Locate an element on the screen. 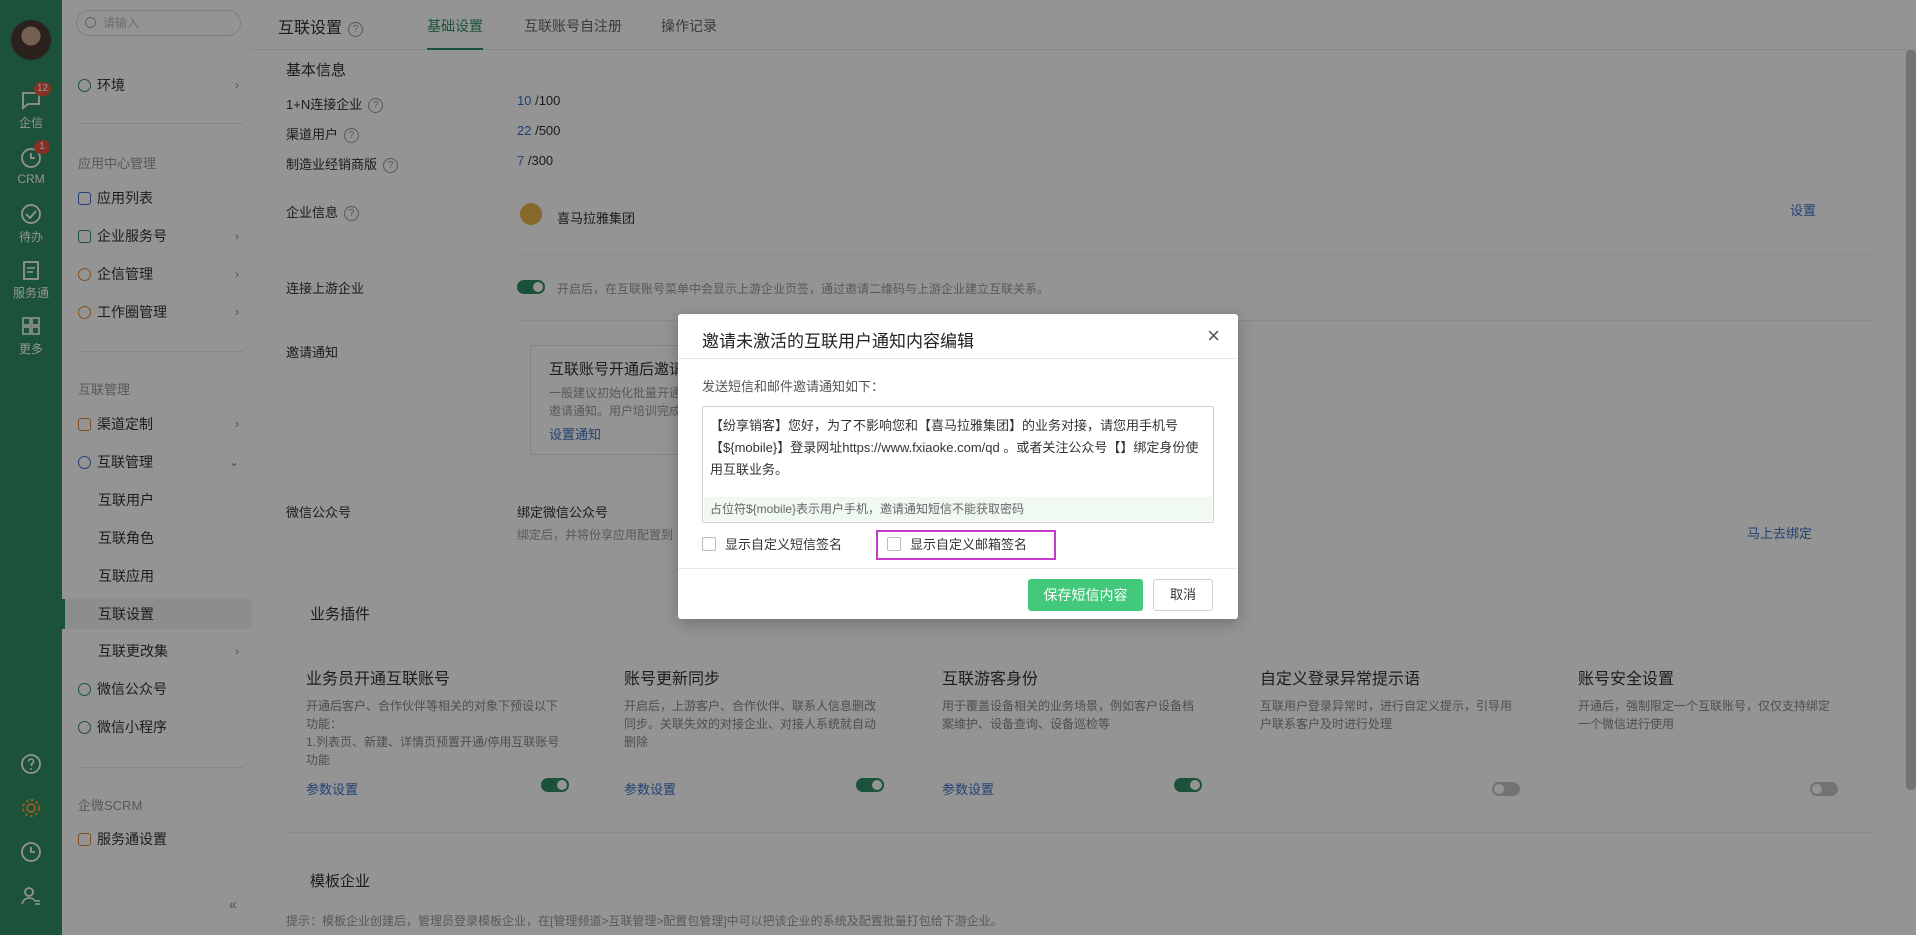  dialog-title: 邀请未激活的互联用户通知内容编辑 is located at coordinates (838, 341).